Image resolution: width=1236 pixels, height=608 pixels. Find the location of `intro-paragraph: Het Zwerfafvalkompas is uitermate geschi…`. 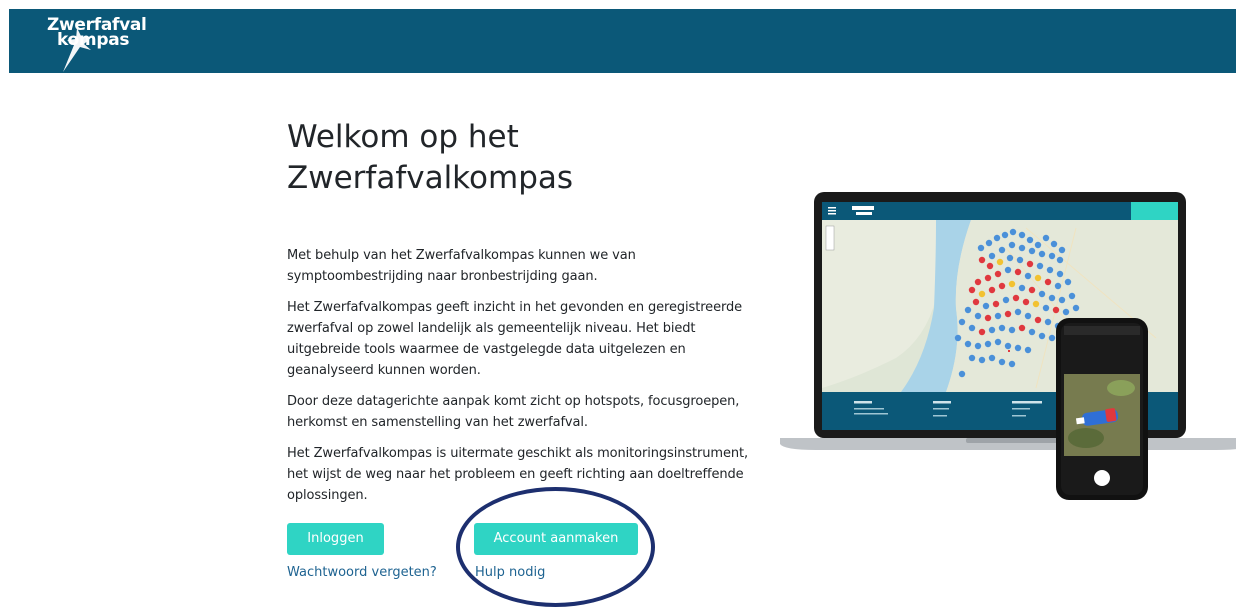

intro-paragraph: Het Zwerfafvalkompas is uitermate geschi… is located at coordinates (518, 474).